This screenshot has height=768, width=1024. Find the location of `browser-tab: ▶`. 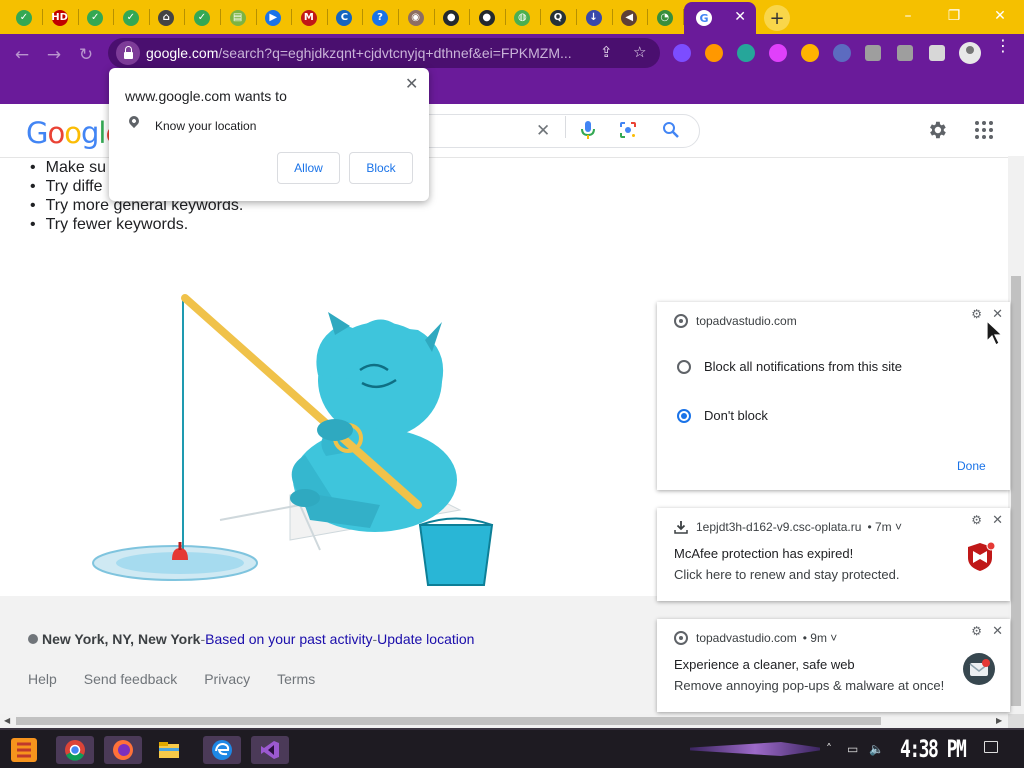

browser-tab: ▶ is located at coordinates (273, 17).